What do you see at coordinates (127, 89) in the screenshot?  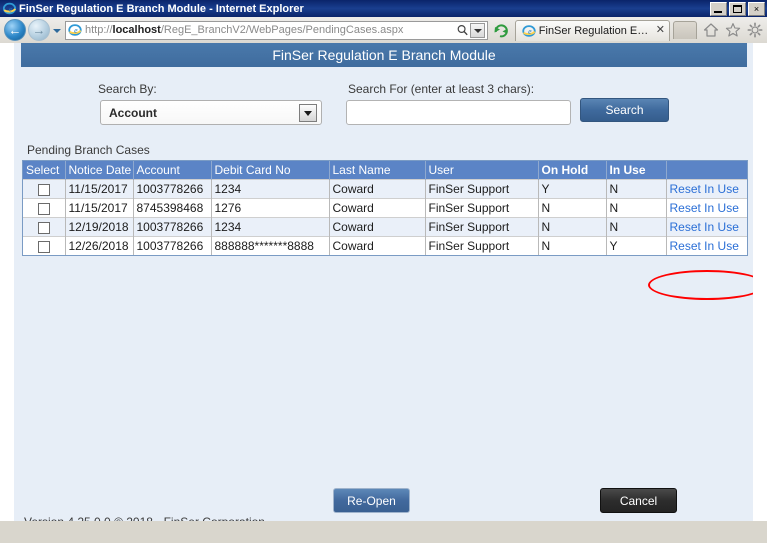 I see `search-by-label: Search By:` at bounding box center [127, 89].